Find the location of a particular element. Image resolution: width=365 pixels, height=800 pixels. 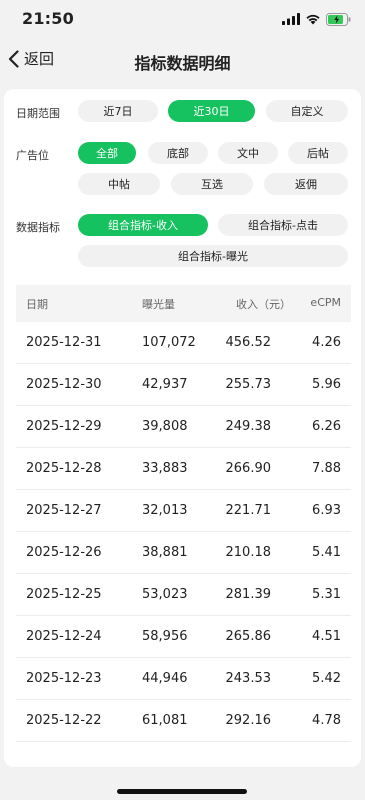

date-range-filter: 日期范围 近7日 近30日 自定义 is located at coordinates (182, 112).